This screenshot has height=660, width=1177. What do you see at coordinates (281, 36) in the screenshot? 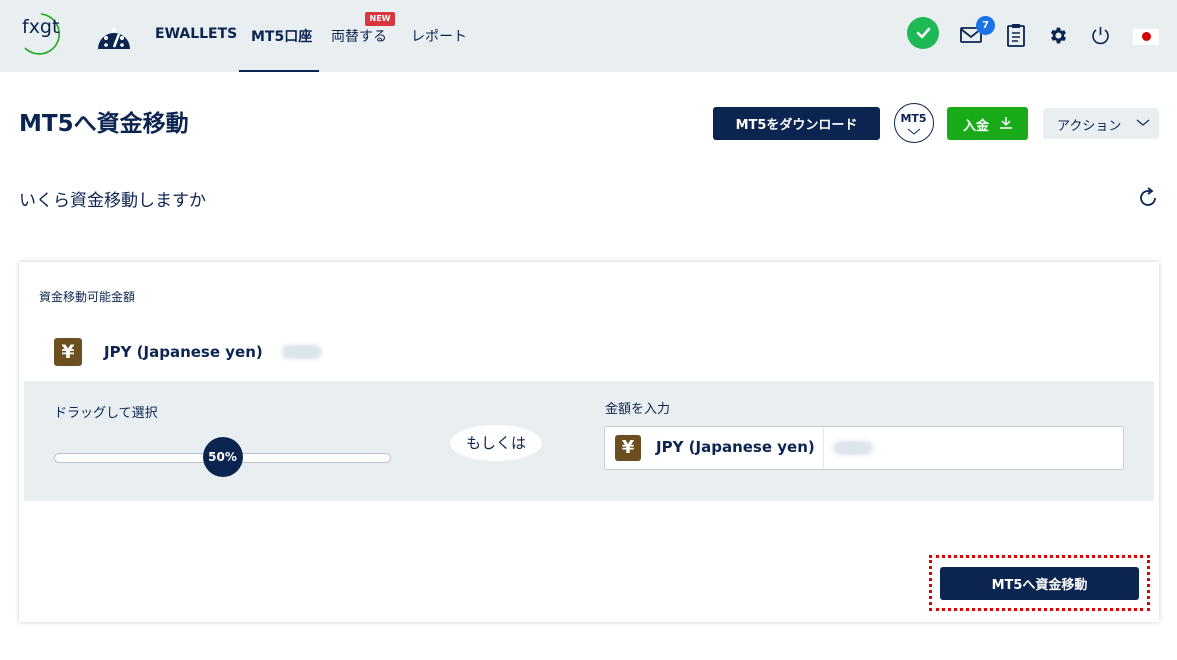
I see `nav-mt5-accounts: MT5口座` at bounding box center [281, 36].